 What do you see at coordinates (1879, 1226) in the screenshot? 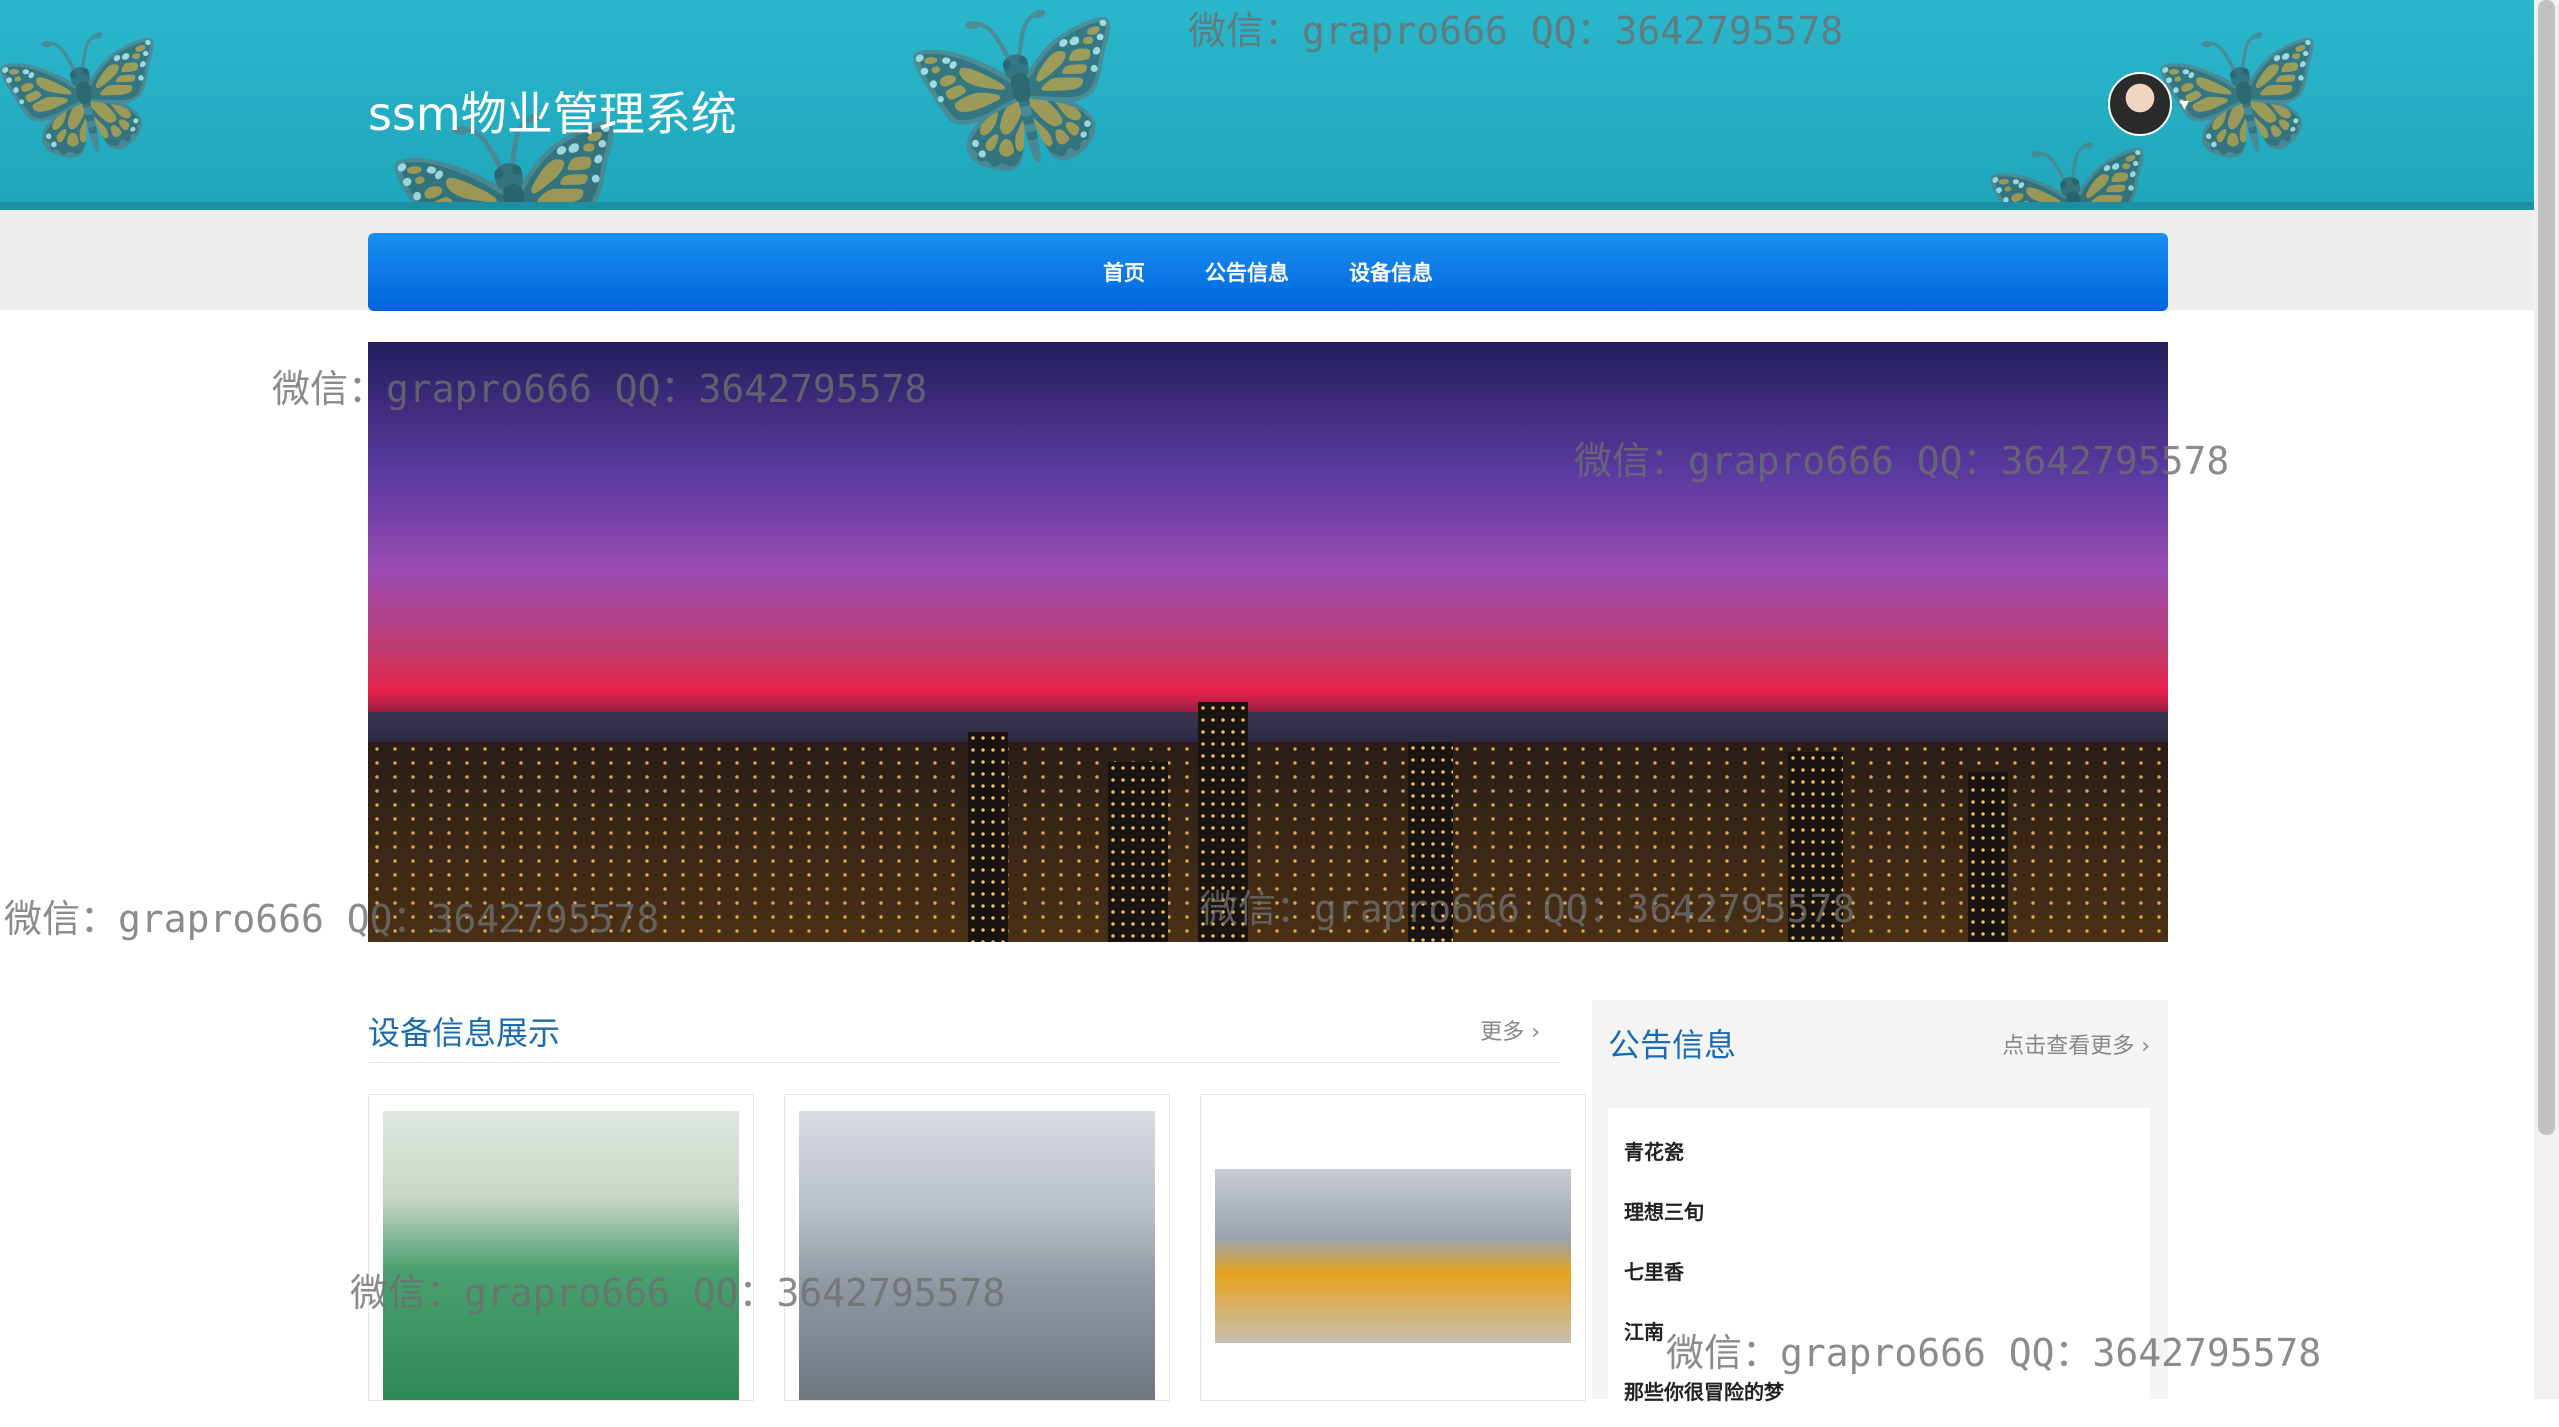
I see `notice-item: 理想三旬` at bounding box center [1879, 1226].